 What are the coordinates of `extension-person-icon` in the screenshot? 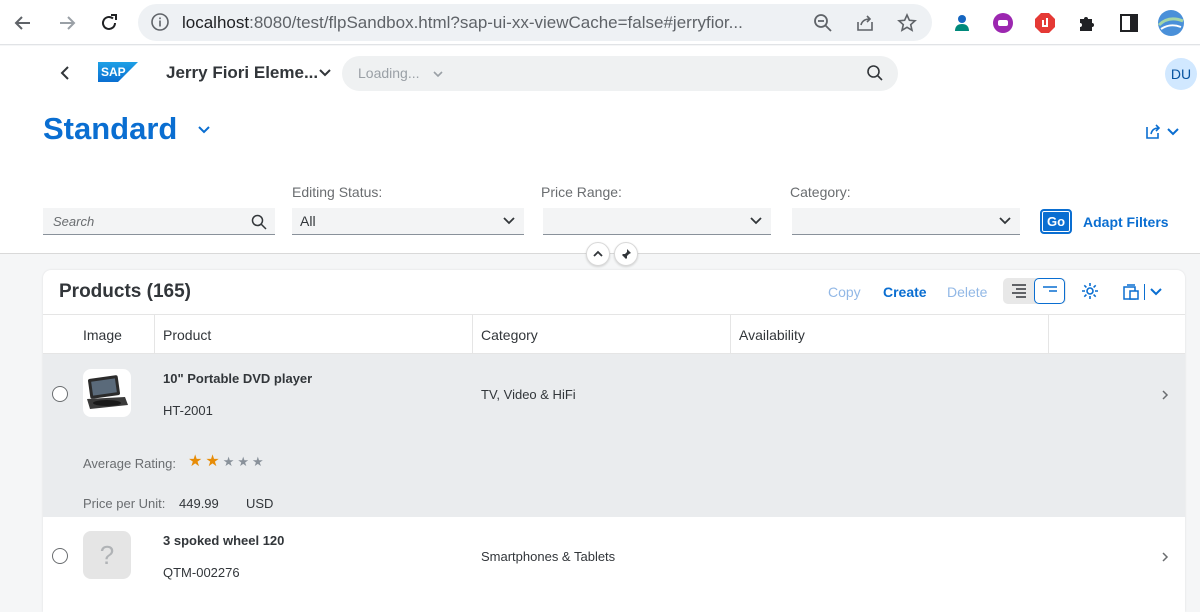 It's located at (962, 23).